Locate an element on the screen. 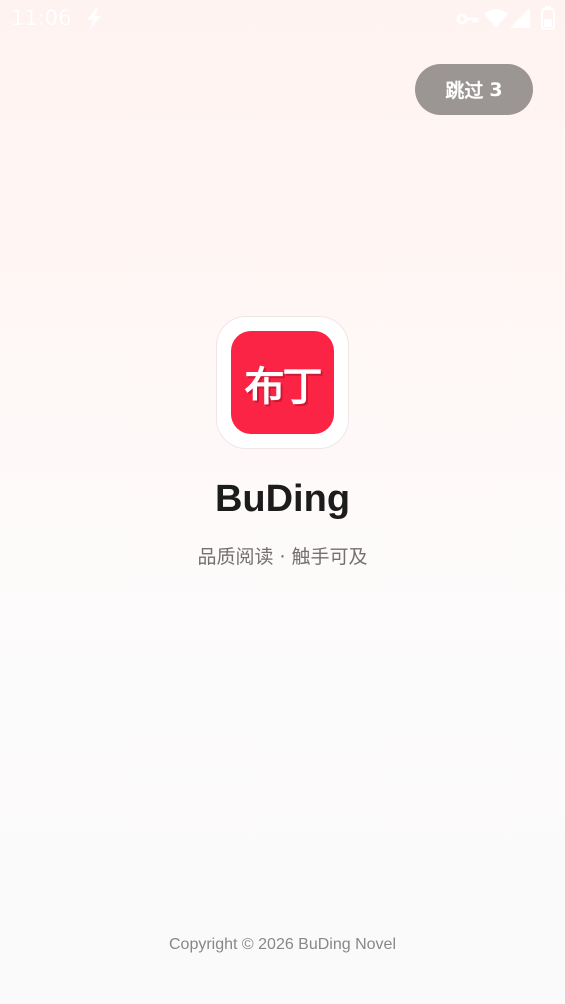 The width and height of the screenshot is (565, 1004). app-logo: 布丁 is located at coordinates (282, 382).